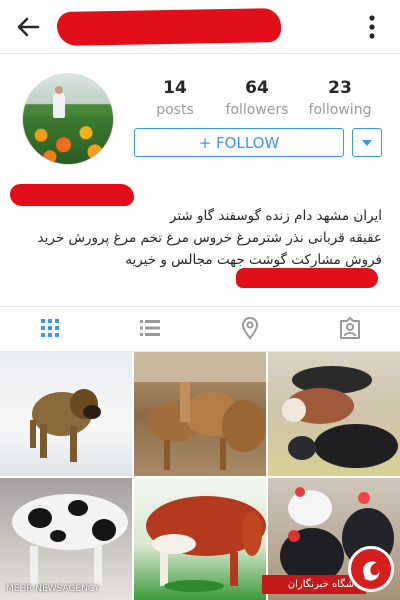 The width and height of the screenshot is (400, 600). What do you see at coordinates (275, 216) in the screenshot?
I see `bio-line-1: ایران مشهد دام زنده گوسفند گاو شتر` at bounding box center [275, 216].